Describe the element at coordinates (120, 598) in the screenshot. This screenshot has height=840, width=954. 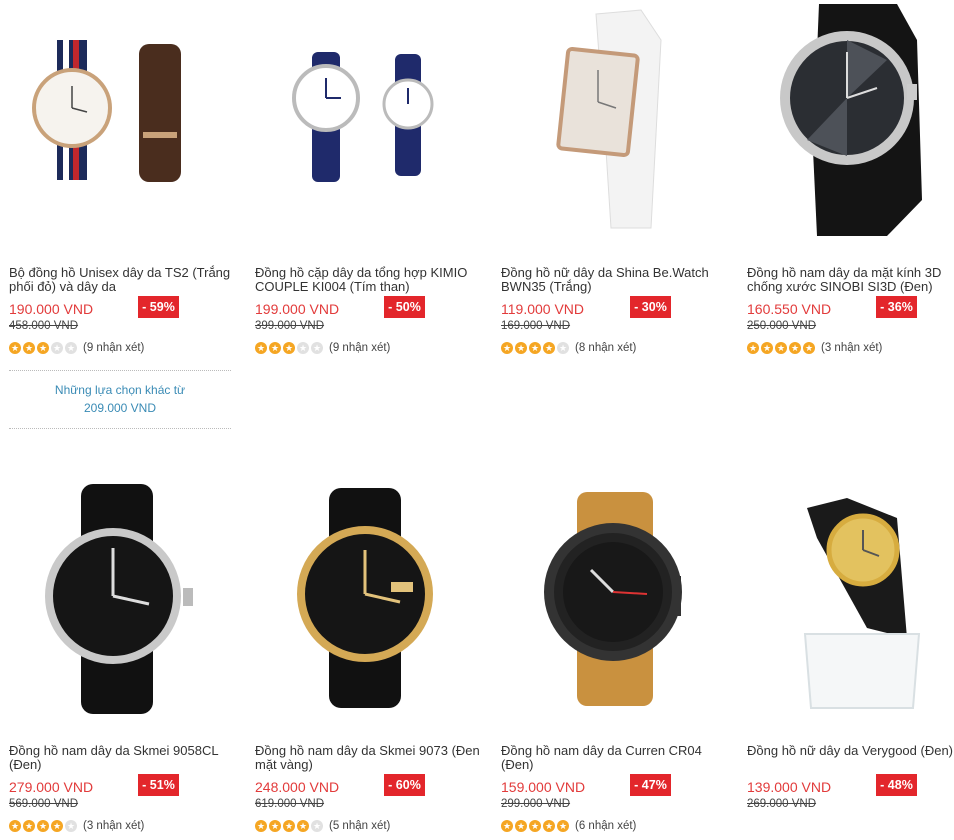
I see `skmei-watch-icon` at that location.